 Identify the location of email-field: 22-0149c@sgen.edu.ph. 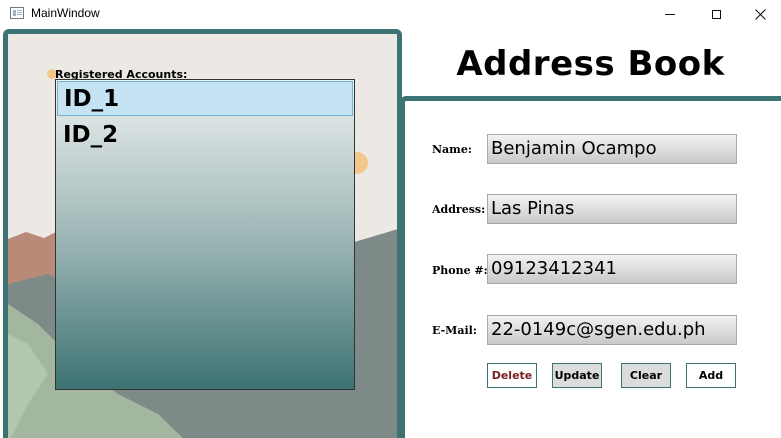
(612, 330).